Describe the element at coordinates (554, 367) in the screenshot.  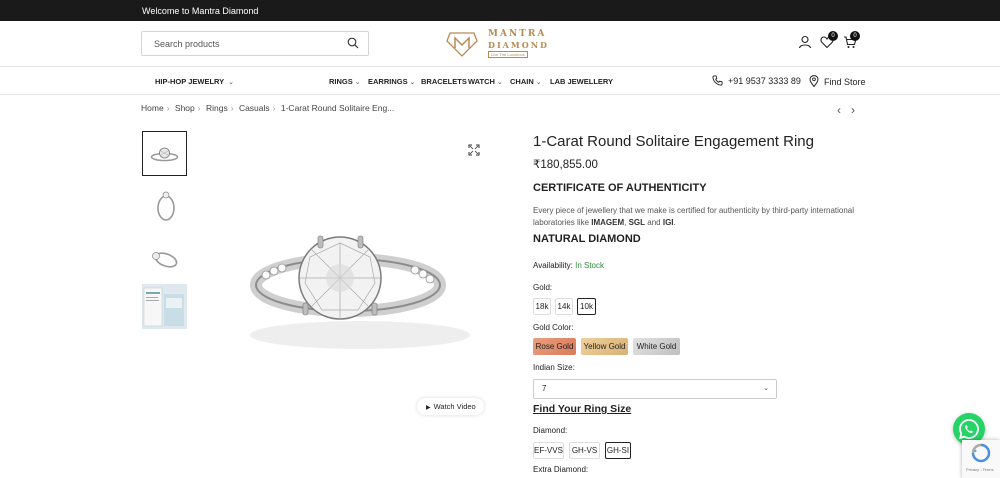
I see `indian-size-label: Indian Size:` at that location.